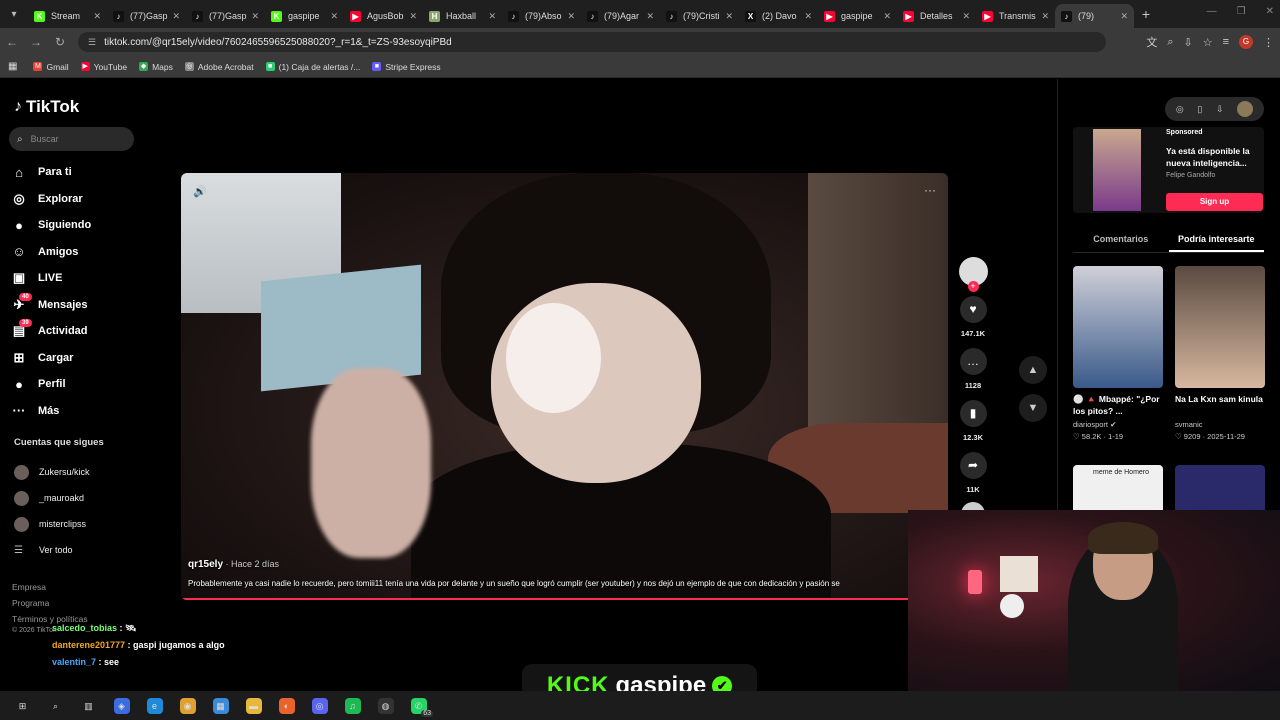 This screenshot has width=1280, height=720. I want to click on video-author: qr15ely · Hace 2 días, so click(233, 564).